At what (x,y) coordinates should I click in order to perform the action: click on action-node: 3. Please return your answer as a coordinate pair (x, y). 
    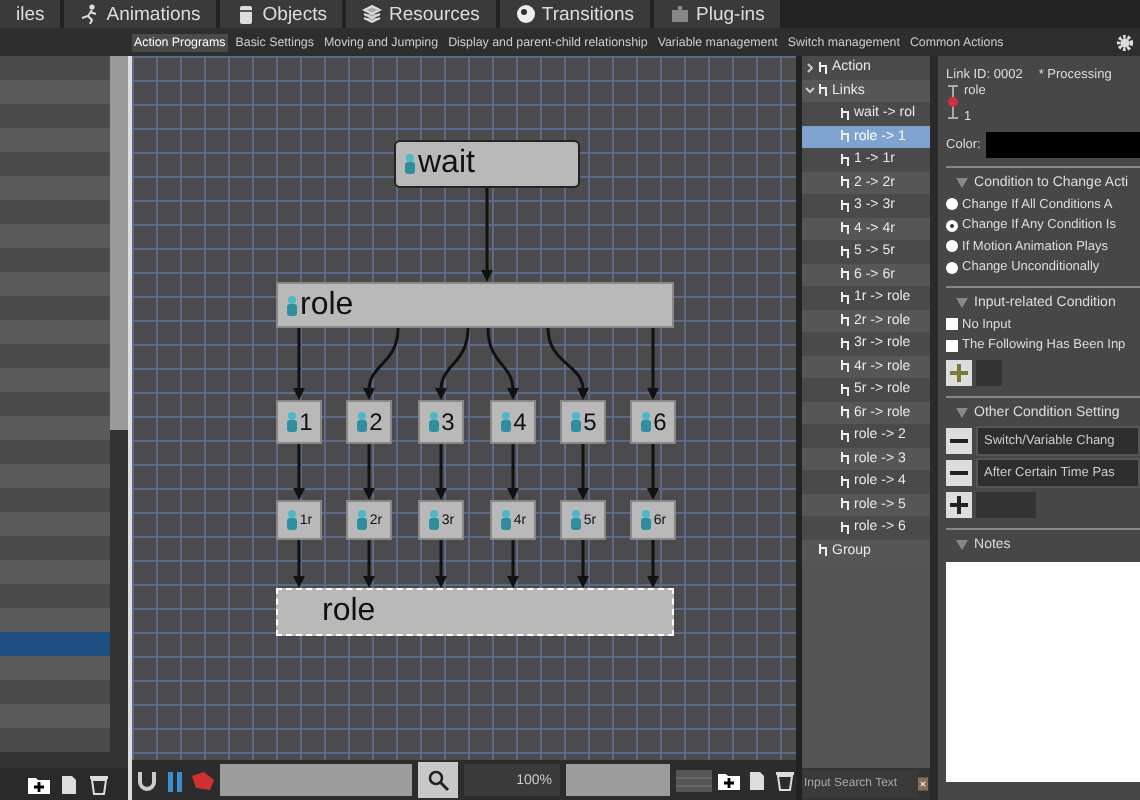
    Looking at the image, I should click on (441, 422).